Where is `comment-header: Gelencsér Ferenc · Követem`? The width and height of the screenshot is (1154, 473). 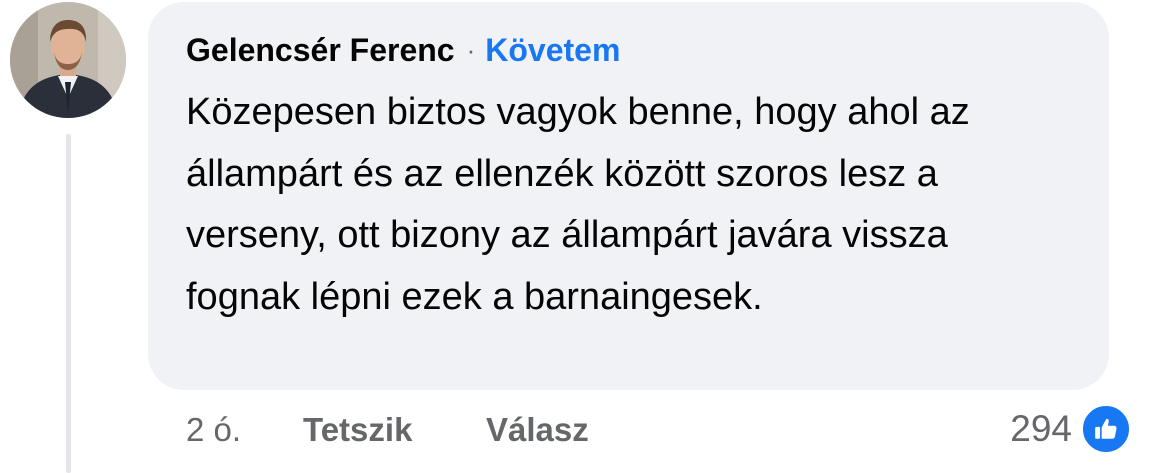
comment-header: Gelencsér Ferenc · Követem is located at coordinates (403, 50).